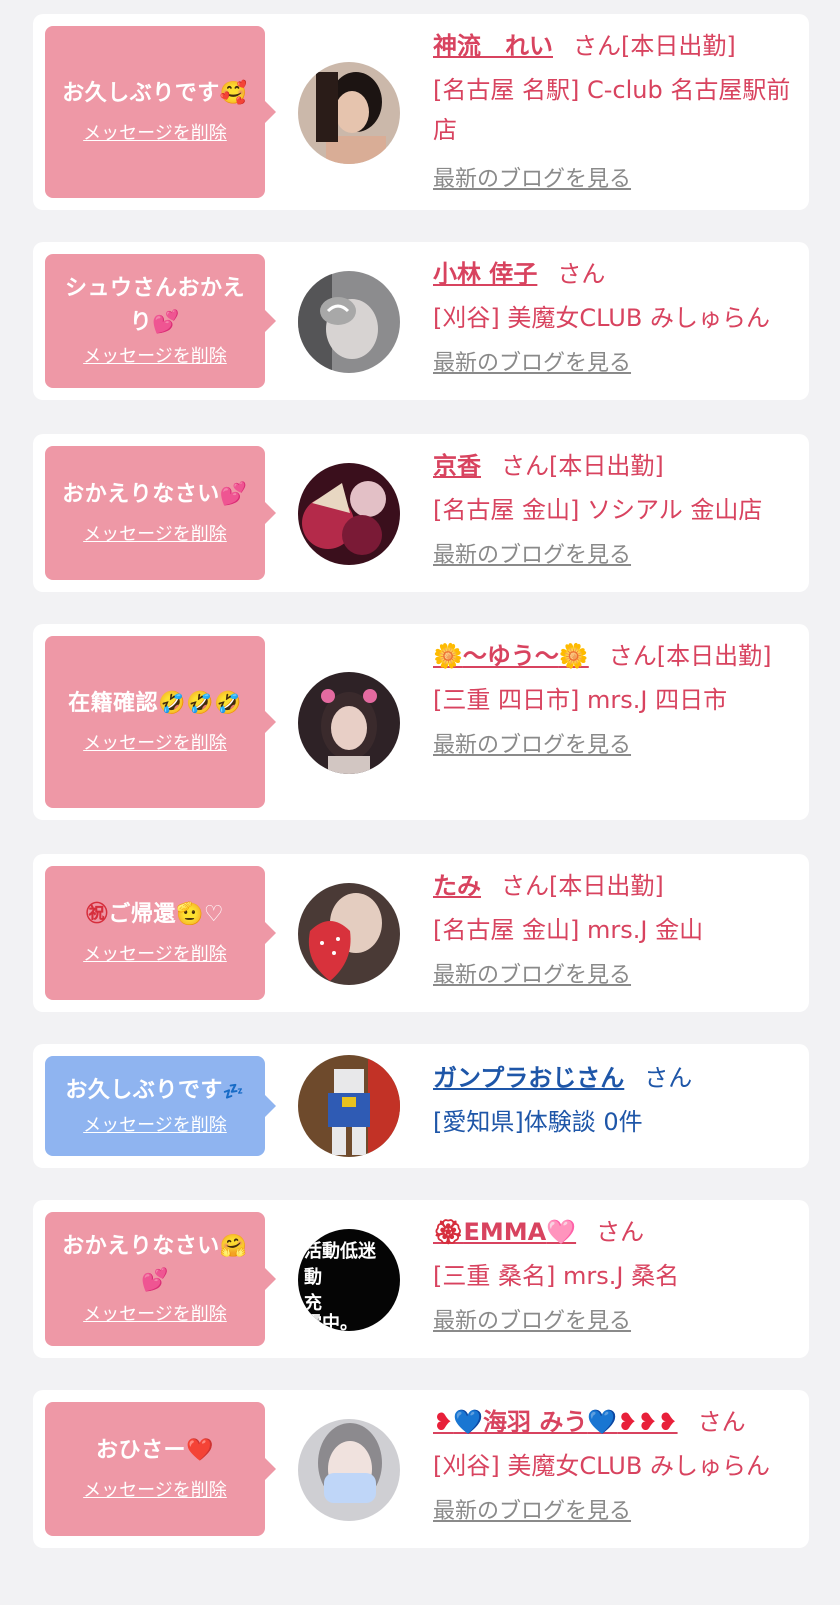  Describe the element at coordinates (155, 1280) in the screenshot. I see `two-hearts-icon: 💕` at that location.